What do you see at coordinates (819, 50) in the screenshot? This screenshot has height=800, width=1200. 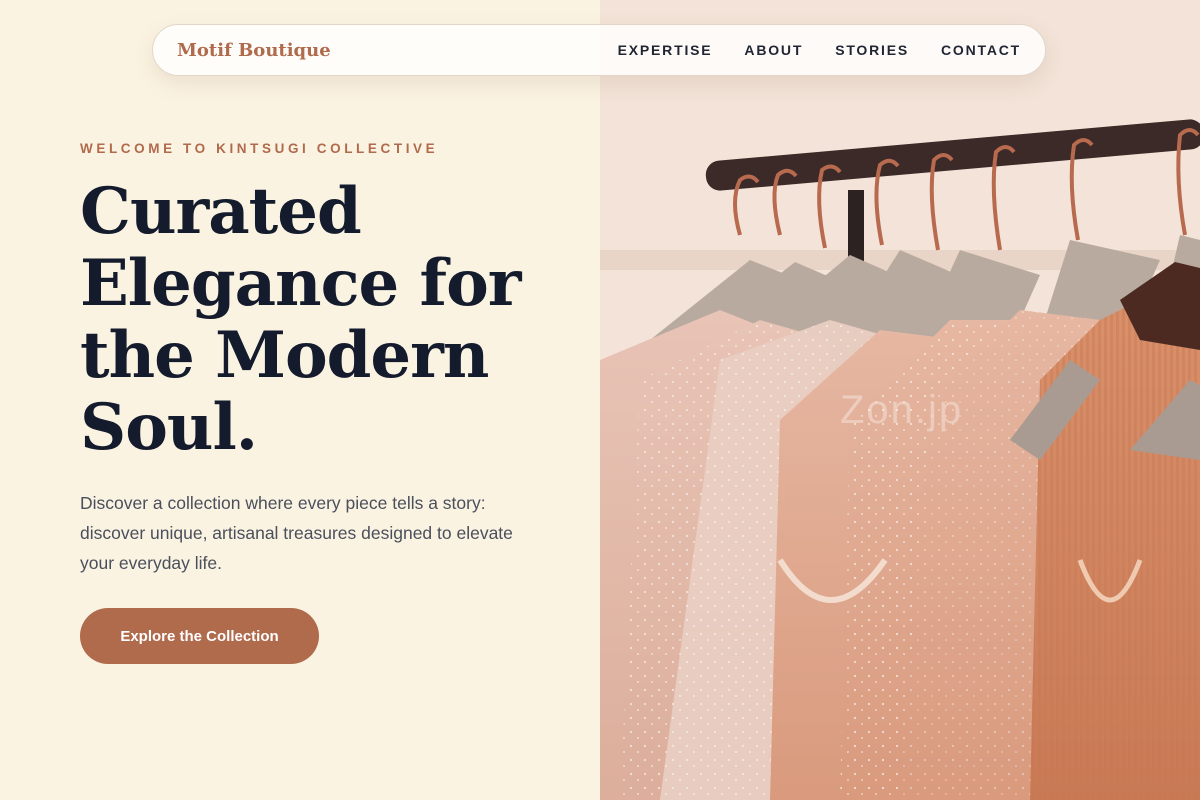 I see `nav-links: EXPERTISE ABOUT STORIES CONTACT` at bounding box center [819, 50].